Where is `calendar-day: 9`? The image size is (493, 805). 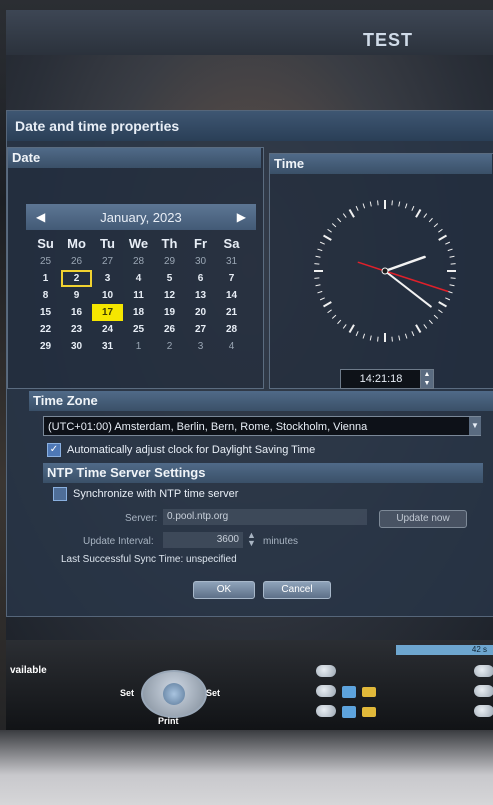
calendar-day: 9 is located at coordinates (76, 295).